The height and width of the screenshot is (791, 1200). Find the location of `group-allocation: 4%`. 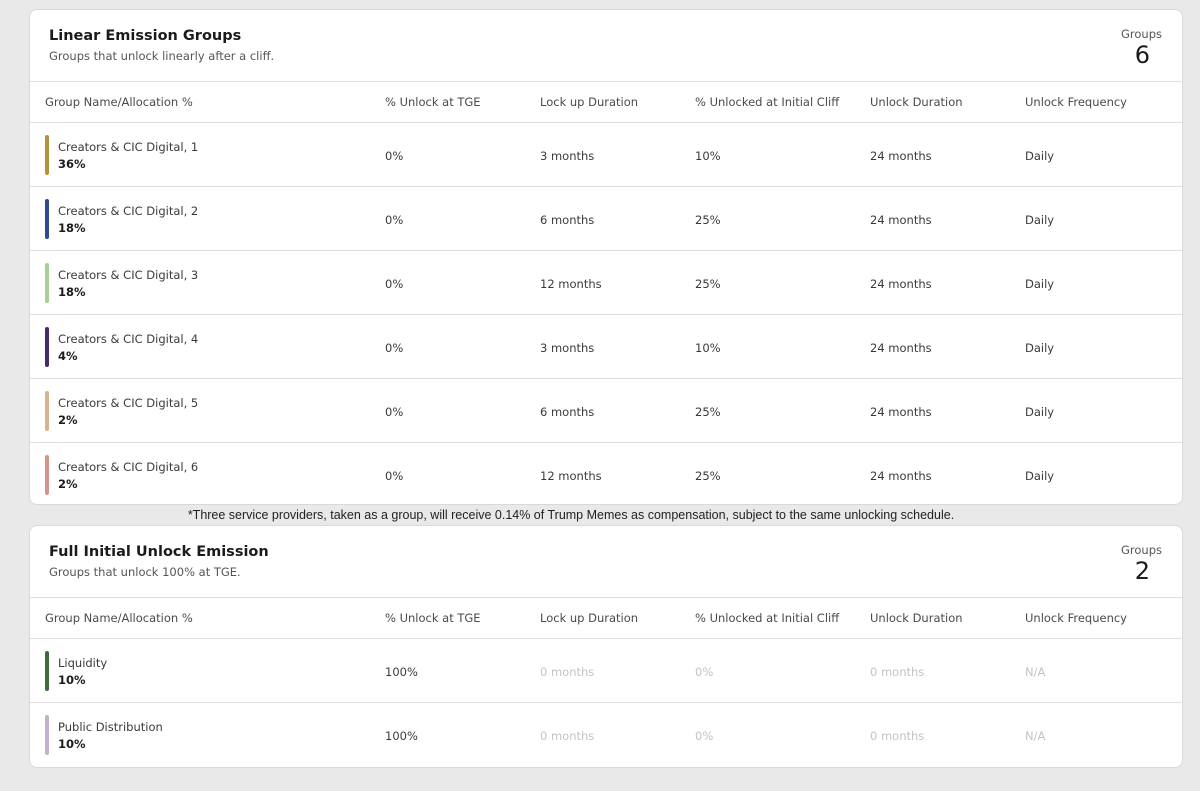

group-allocation: 4% is located at coordinates (68, 356).